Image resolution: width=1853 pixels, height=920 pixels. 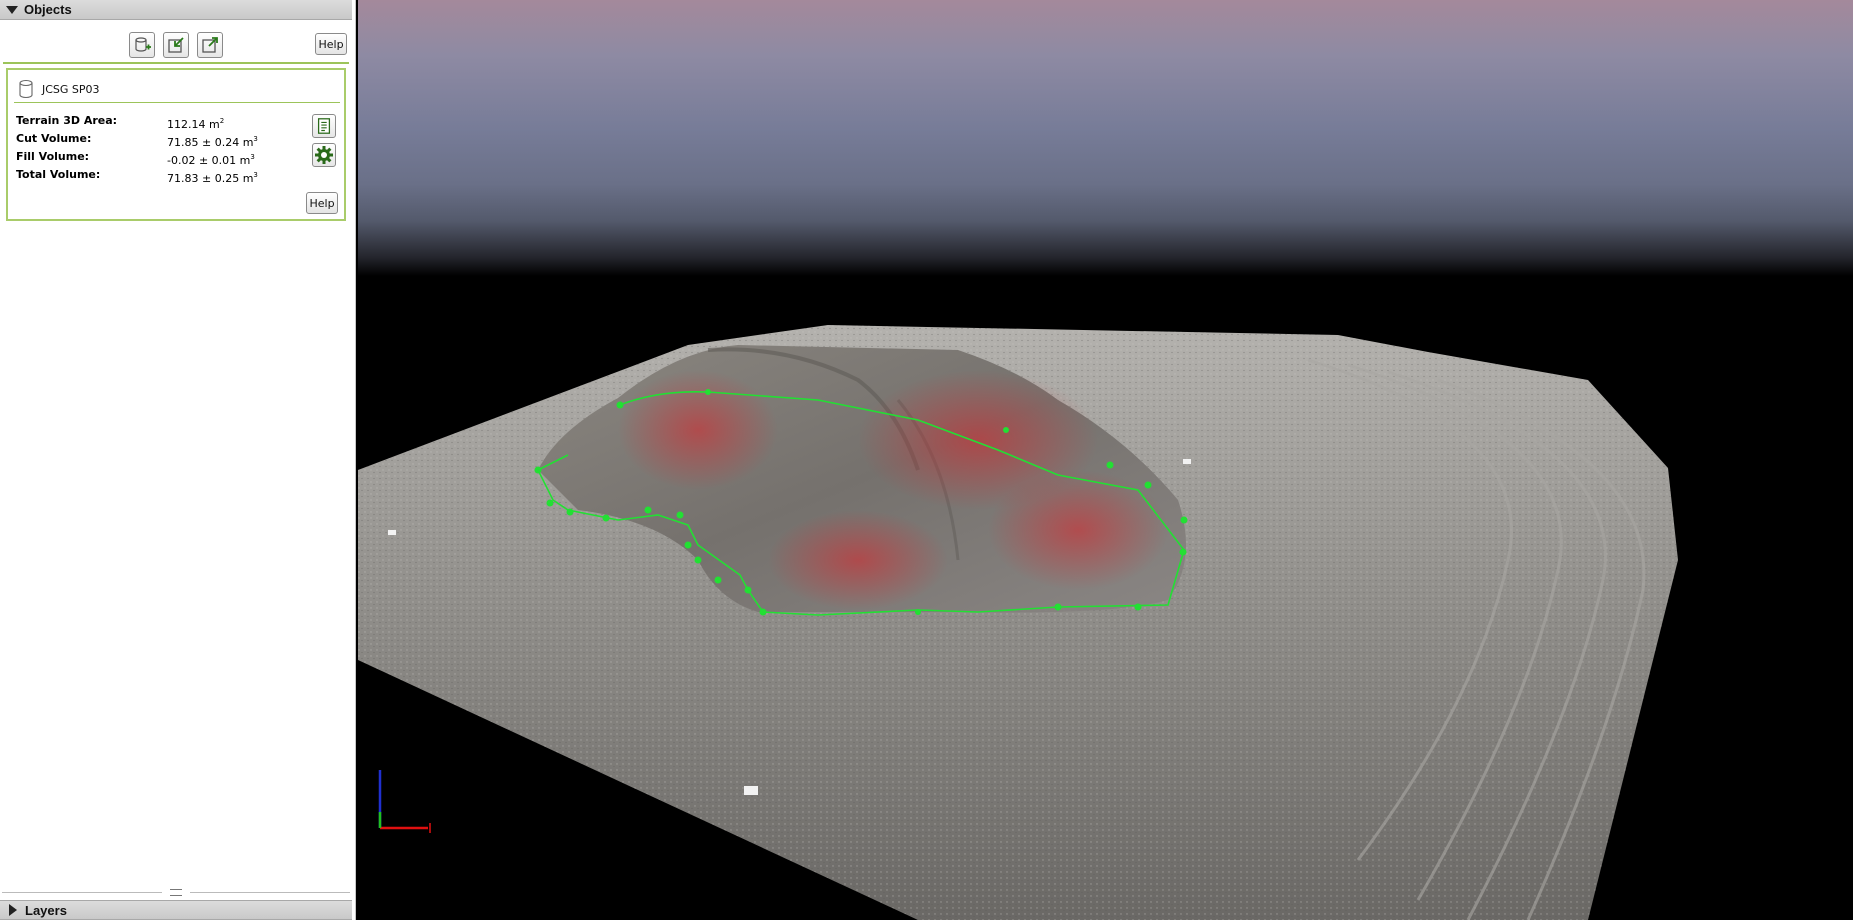 What do you see at coordinates (212, 142) in the screenshot?
I see `cut-volume-value: 71.85 ± 0.24 m3` at bounding box center [212, 142].